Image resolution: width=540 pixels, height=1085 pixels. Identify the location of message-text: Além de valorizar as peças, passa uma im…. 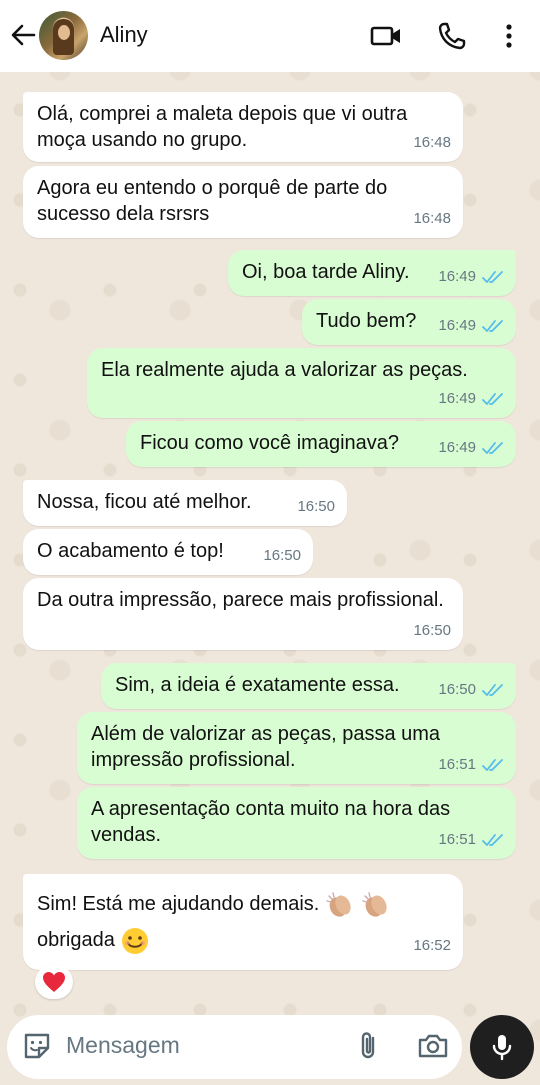
(266, 747).